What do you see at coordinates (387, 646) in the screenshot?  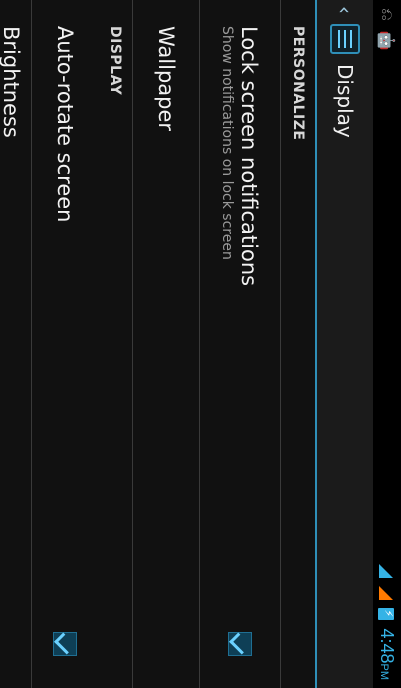 I see `clock-time: 4:48` at bounding box center [387, 646].